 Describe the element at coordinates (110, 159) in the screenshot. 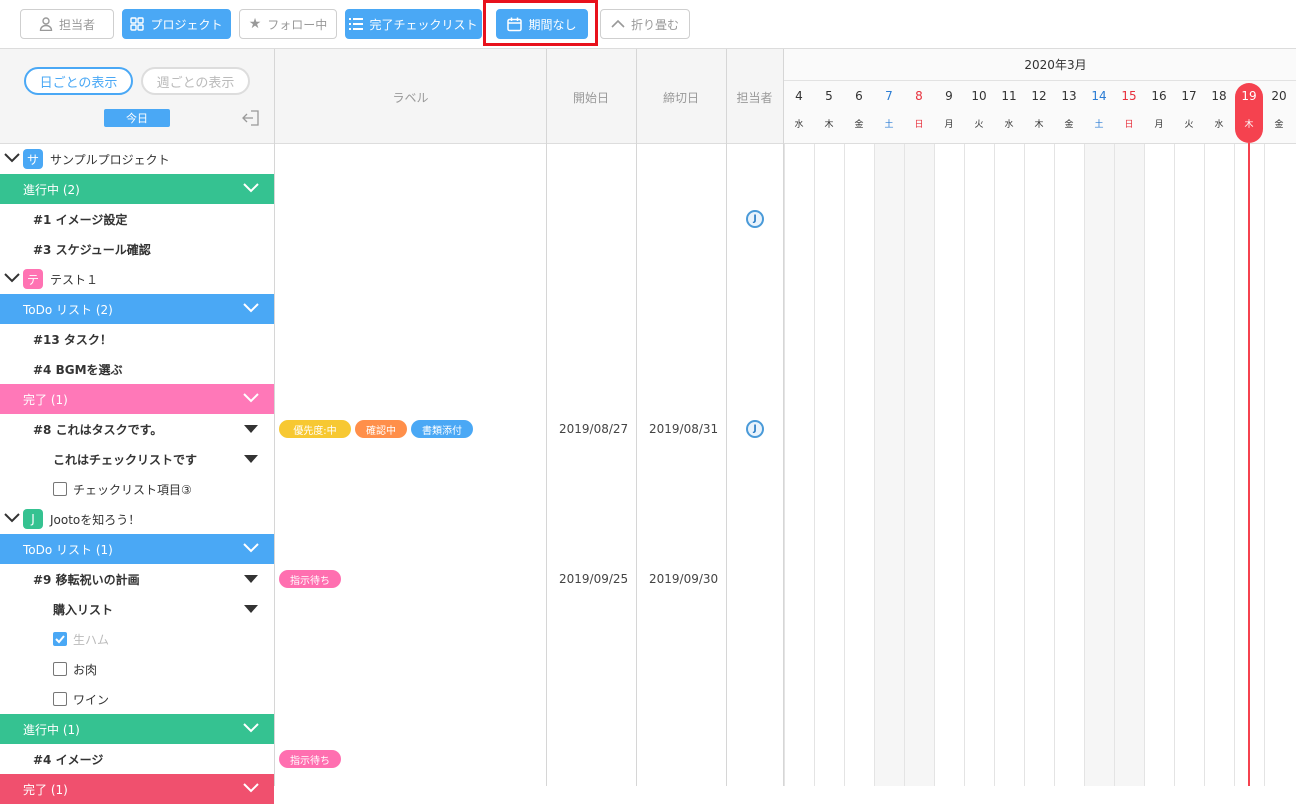

I see `project-name: サンプルプロジェクト` at that location.